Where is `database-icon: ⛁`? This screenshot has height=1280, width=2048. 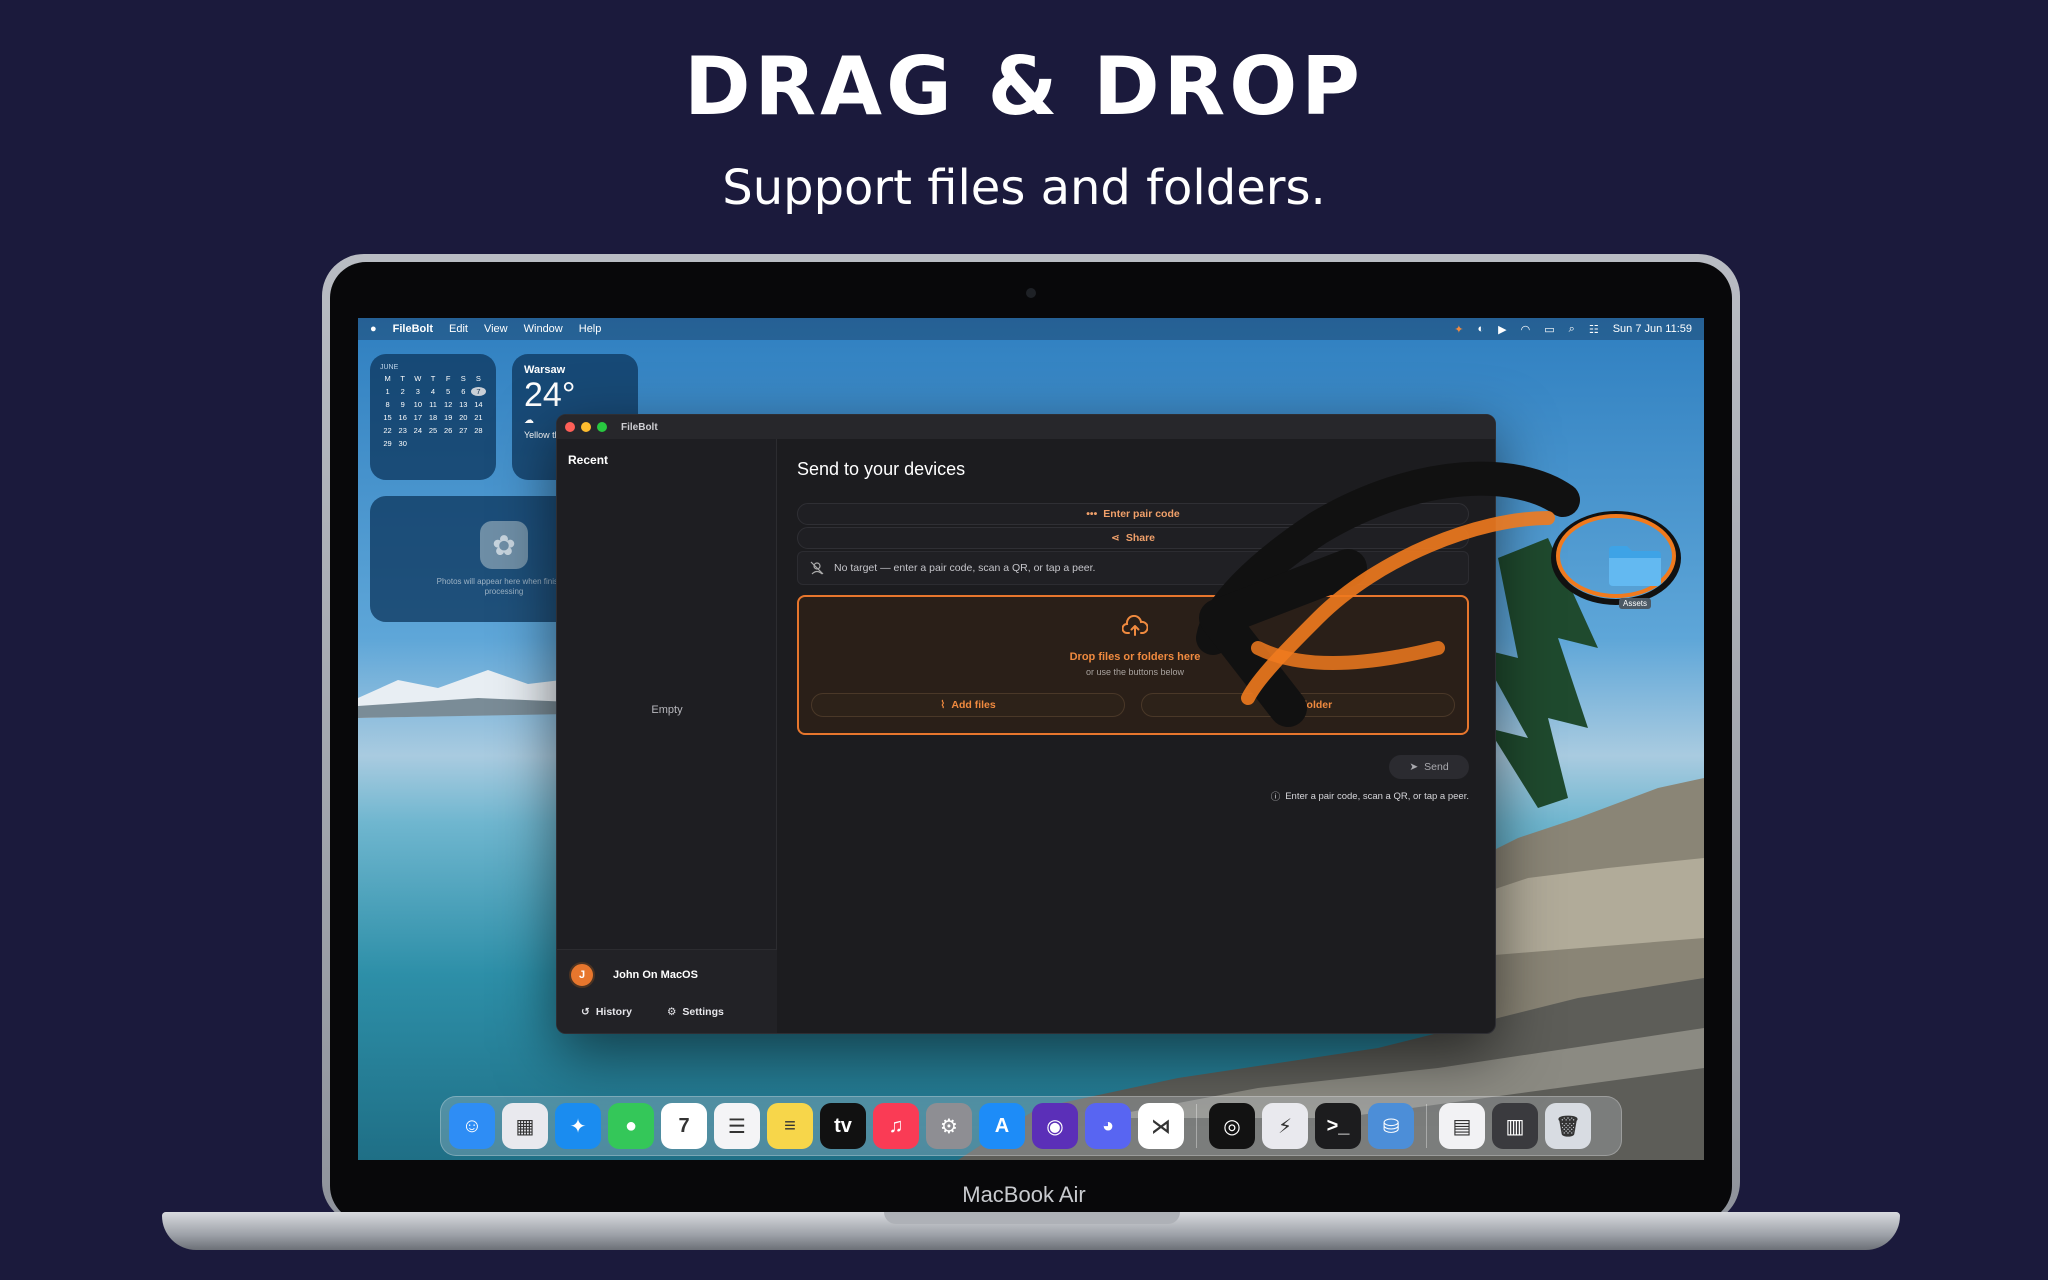 database-icon: ⛁ is located at coordinates (1391, 1126).